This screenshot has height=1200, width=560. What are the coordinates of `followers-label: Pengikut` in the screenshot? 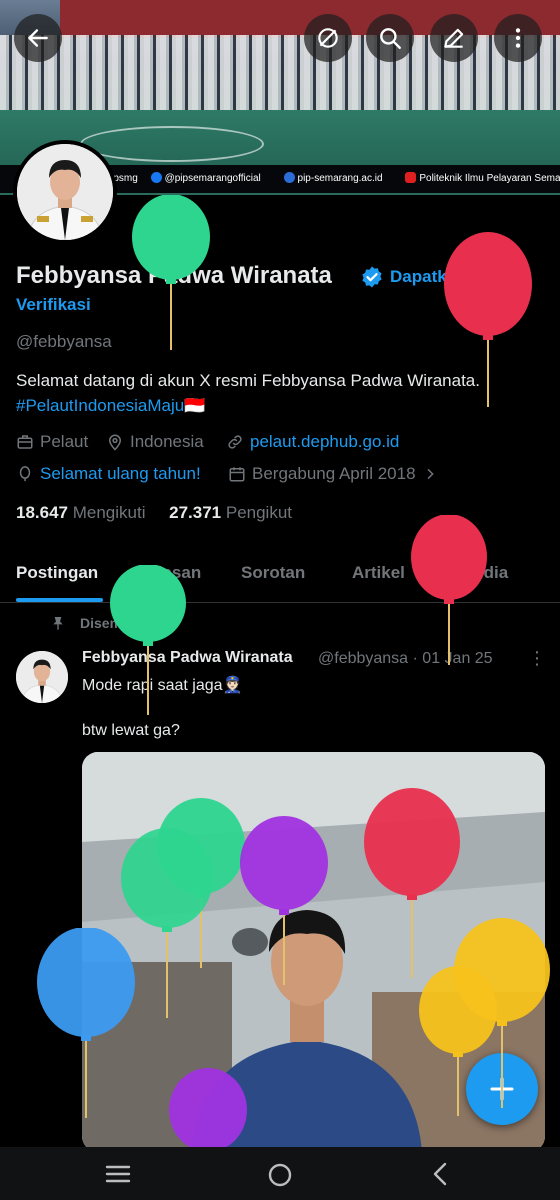 It's located at (259, 512).